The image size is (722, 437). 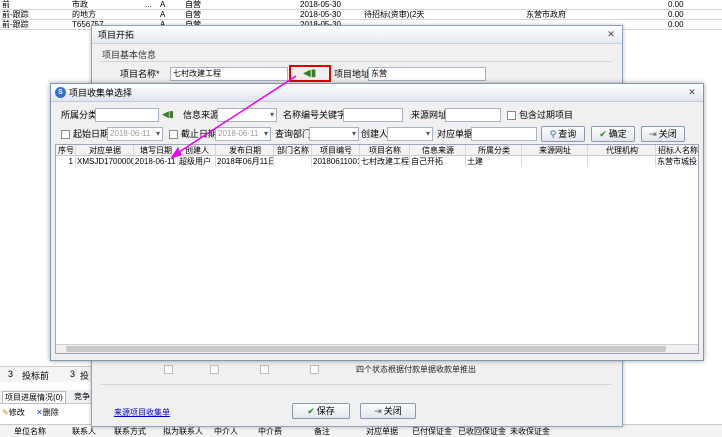 I want to click on arrow-line, so click(x=236, y=115).